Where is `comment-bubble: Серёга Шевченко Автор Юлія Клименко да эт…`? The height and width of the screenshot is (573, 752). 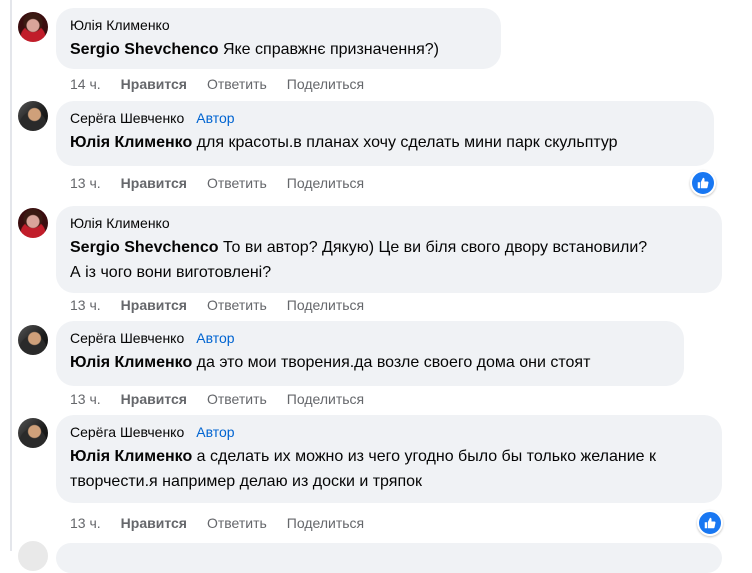 comment-bubble: Серёга Шевченко Автор Юлія Клименко да эт… is located at coordinates (370, 353).